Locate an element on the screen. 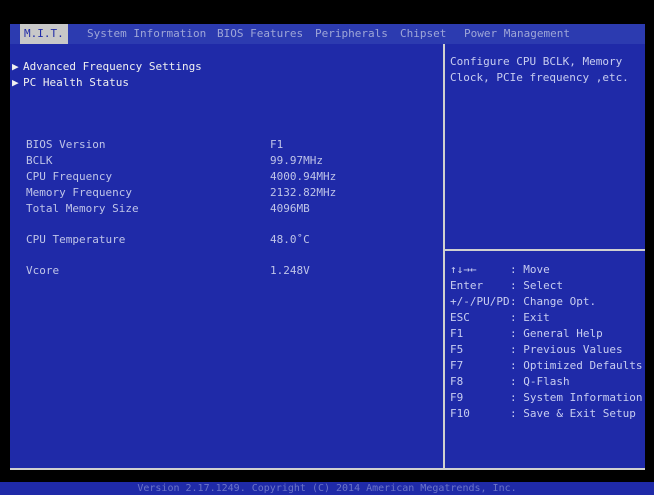 This screenshot has width=654, height=495. tab-peripherals: Peripherals is located at coordinates (351, 34).